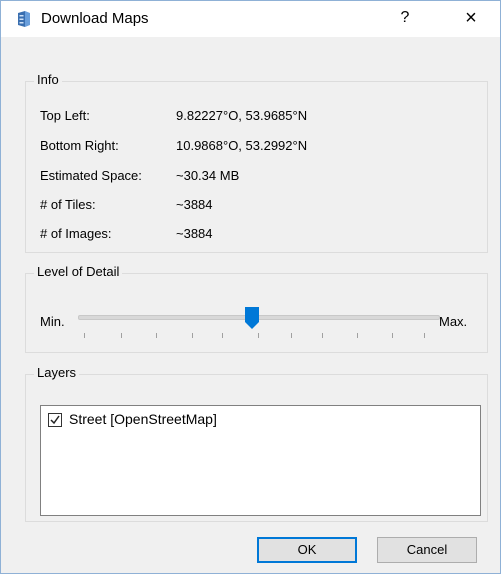 This screenshot has height=574, width=501. I want to click on app-icon, so click(24, 19).